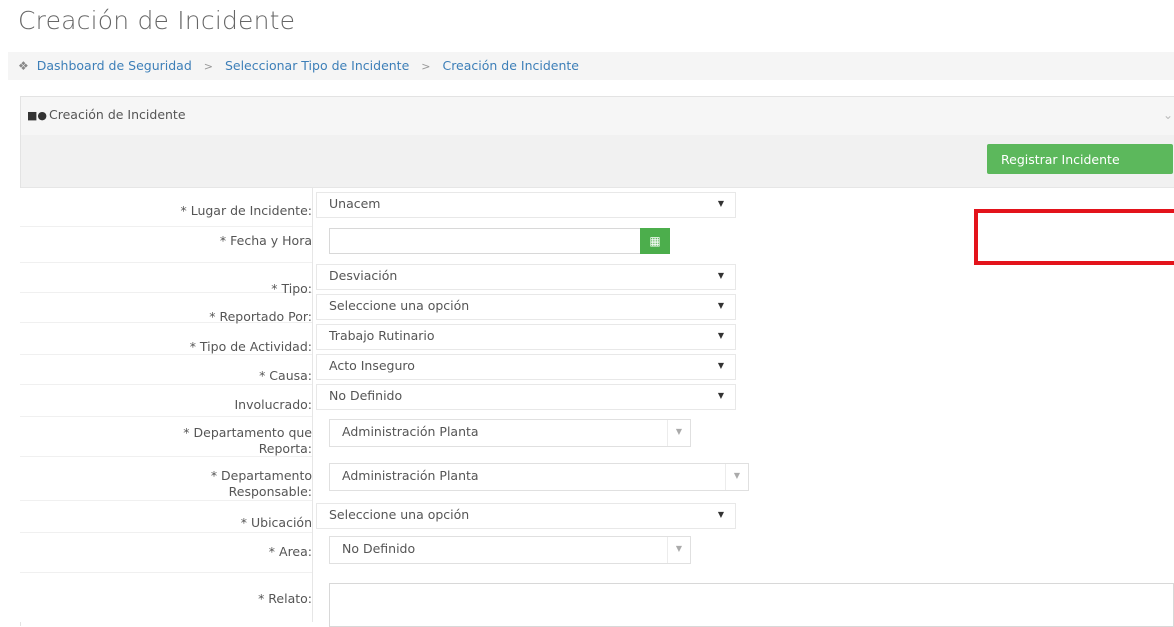  Describe the element at coordinates (291, 288) in the screenshot. I see `label-tipo: * Tipo:` at that location.